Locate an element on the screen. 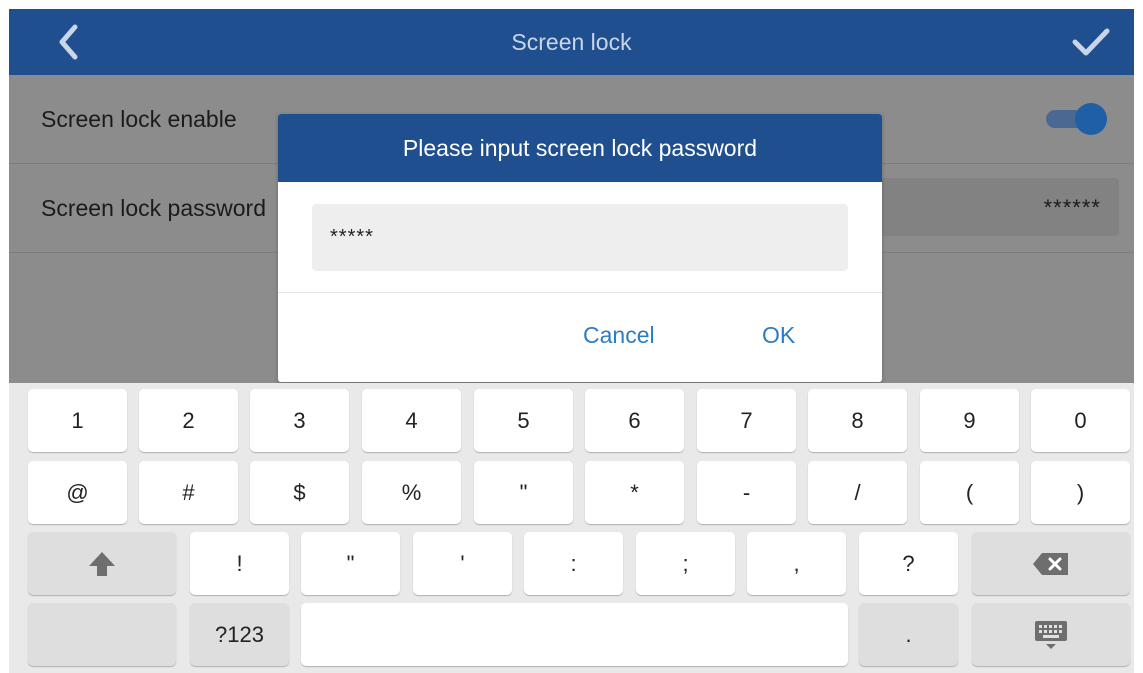 The image size is (1143, 673). chevron-left-icon is located at coordinates (68, 42).